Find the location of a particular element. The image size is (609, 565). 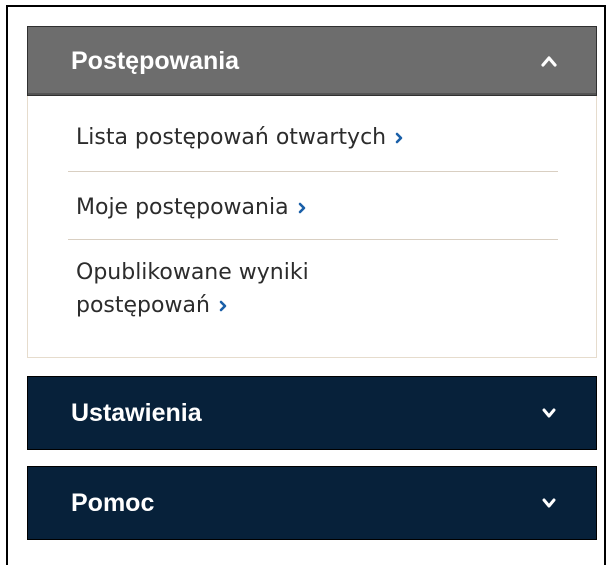

submenu-item-label: Lista postępowań otwartych is located at coordinates (231, 137).